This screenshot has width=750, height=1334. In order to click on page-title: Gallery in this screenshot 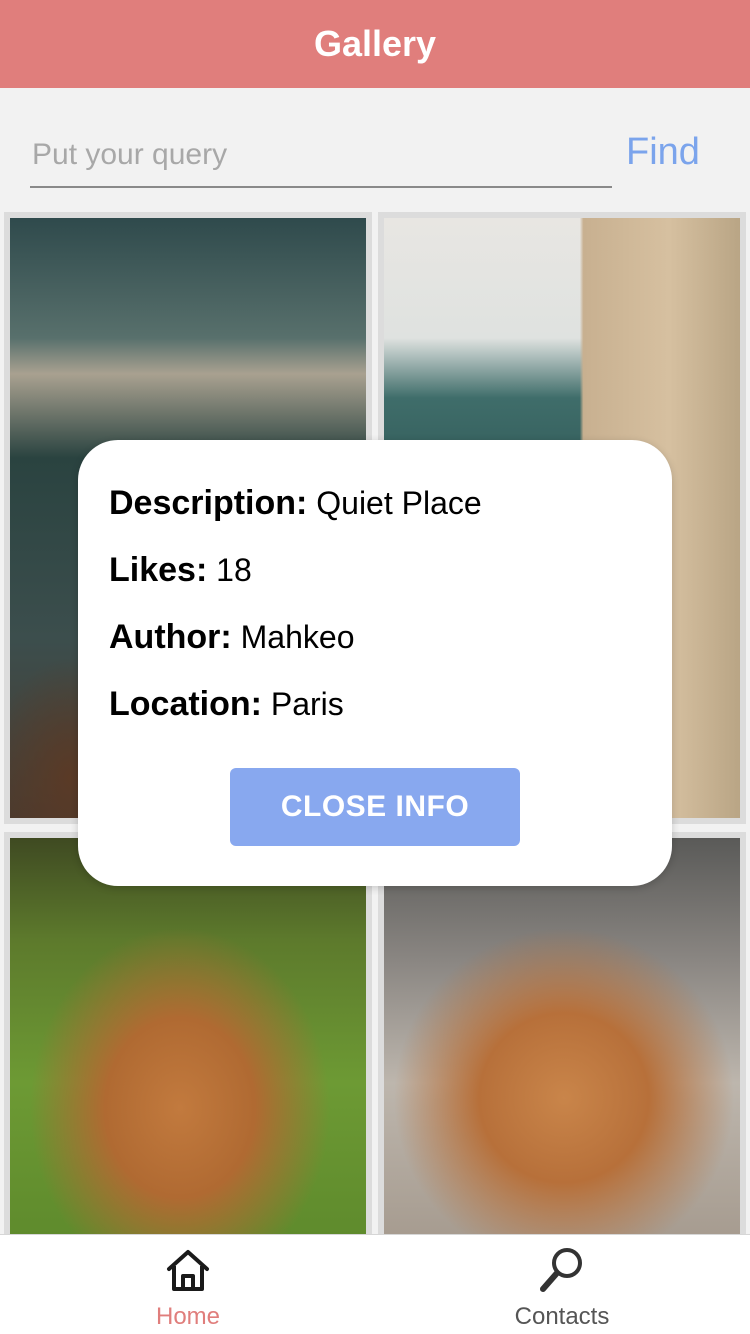, I will do `click(375, 43)`.